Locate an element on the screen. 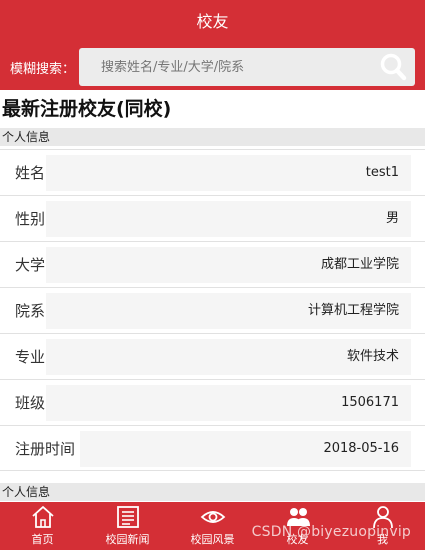  info-label: 大学 is located at coordinates (30, 265).